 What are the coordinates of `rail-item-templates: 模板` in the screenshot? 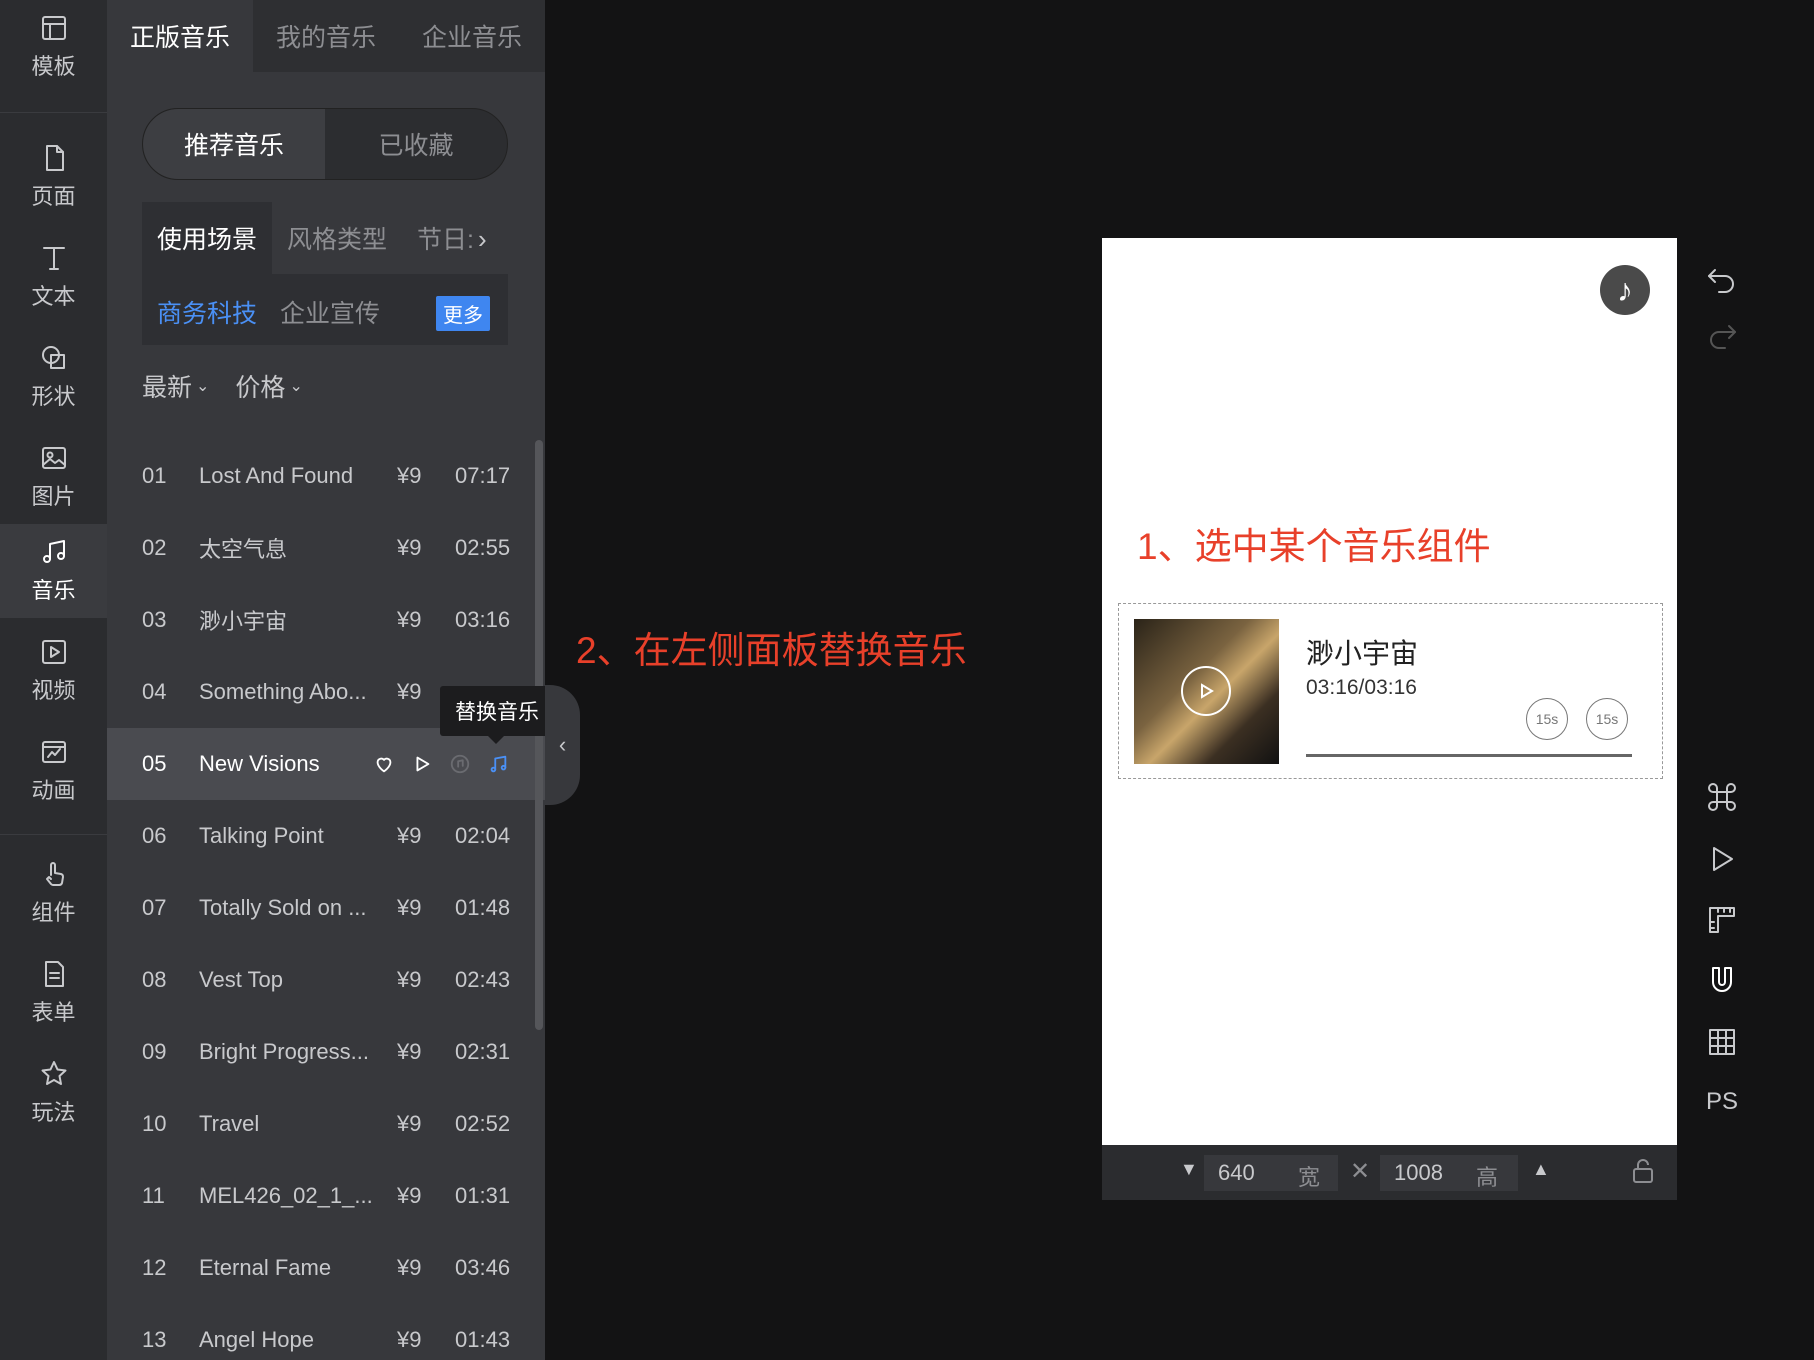 It's located at (53, 47).